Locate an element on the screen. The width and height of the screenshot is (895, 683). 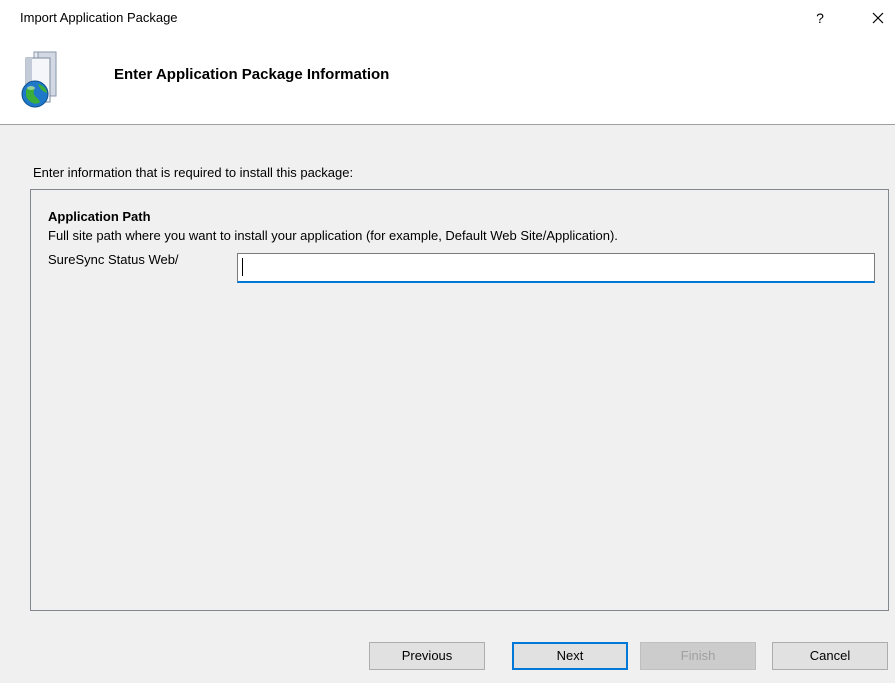
window-title: Import Application Package is located at coordinates (99, 17).